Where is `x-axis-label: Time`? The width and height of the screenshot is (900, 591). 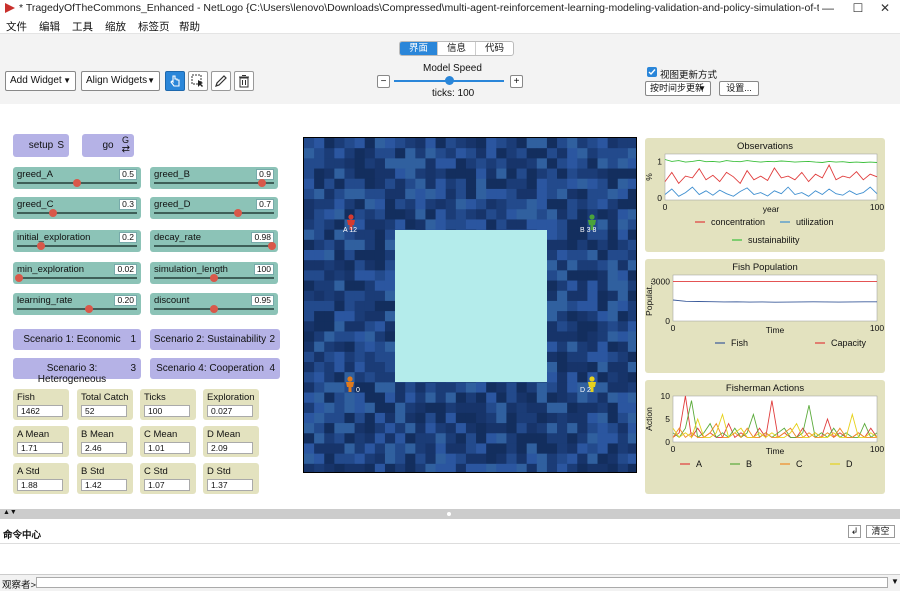 x-axis-label: Time is located at coordinates (775, 451).